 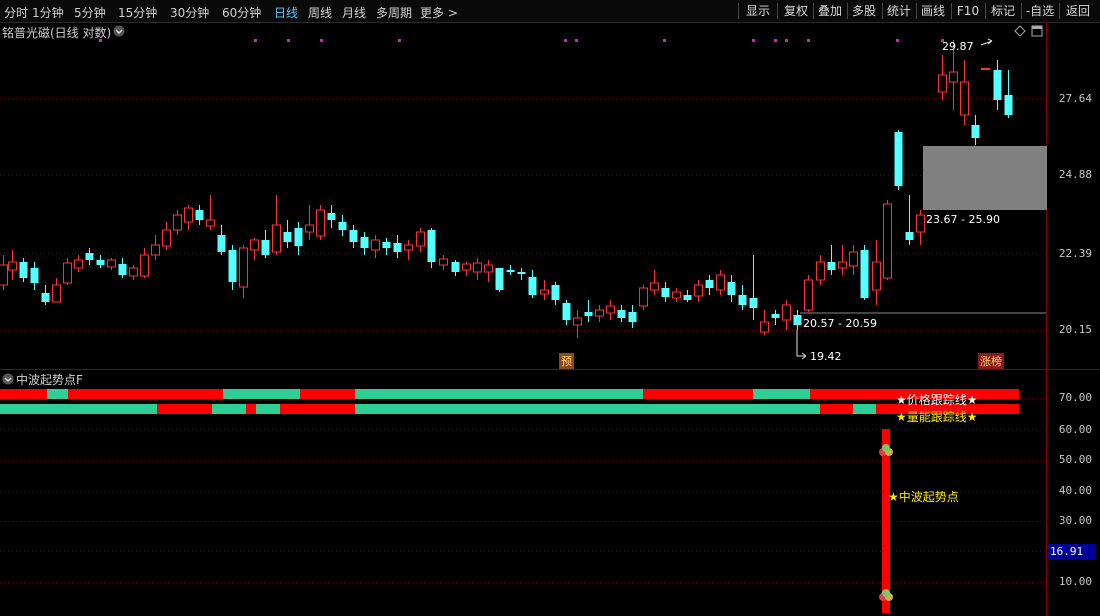 What do you see at coordinates (826, 356) in the screenshot?
I see `low-price-label: 19.42` at bounding box center [826, 356].